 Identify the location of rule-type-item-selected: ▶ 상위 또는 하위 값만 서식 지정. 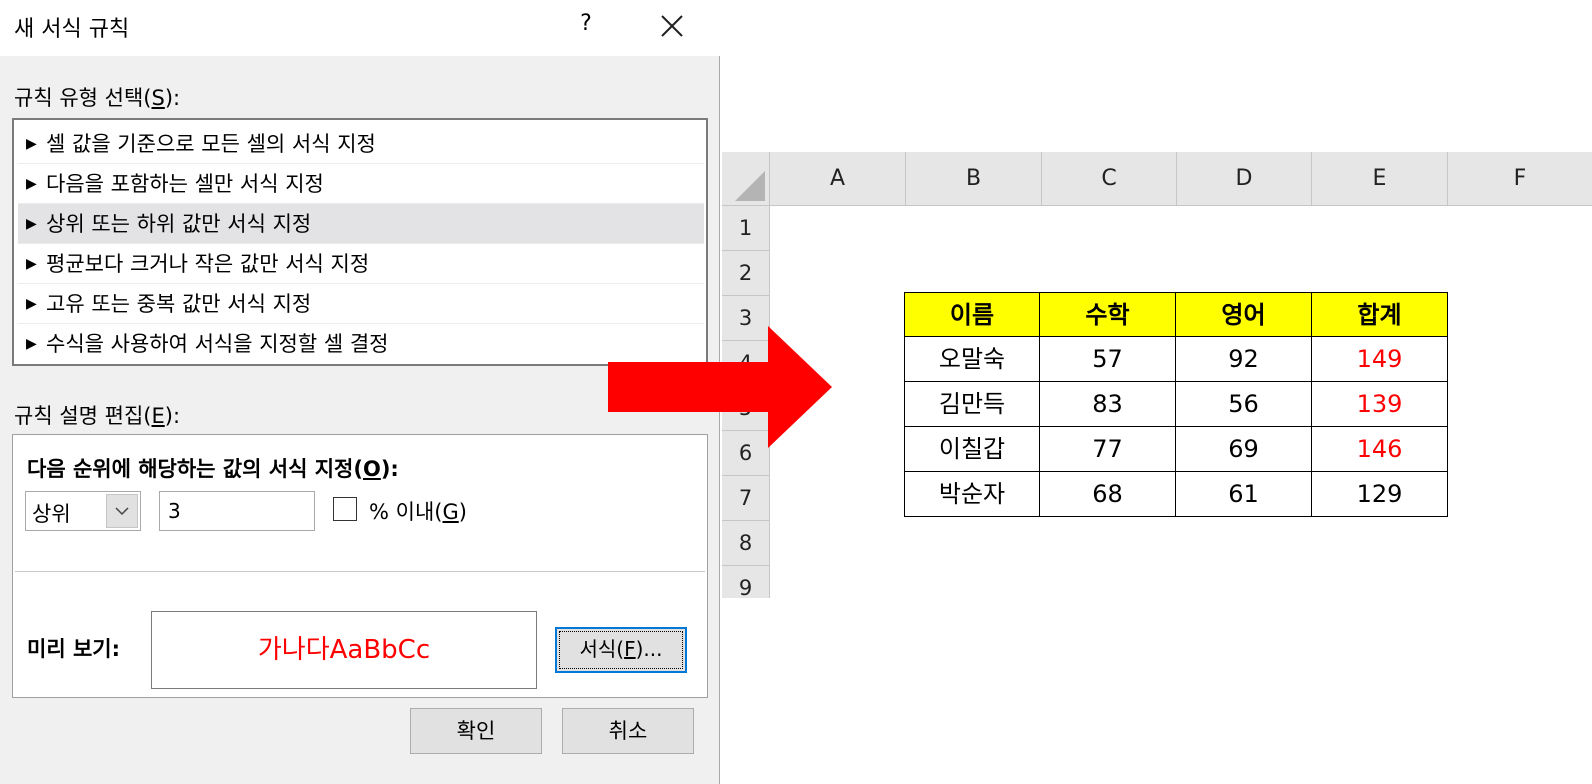
(361, 224).